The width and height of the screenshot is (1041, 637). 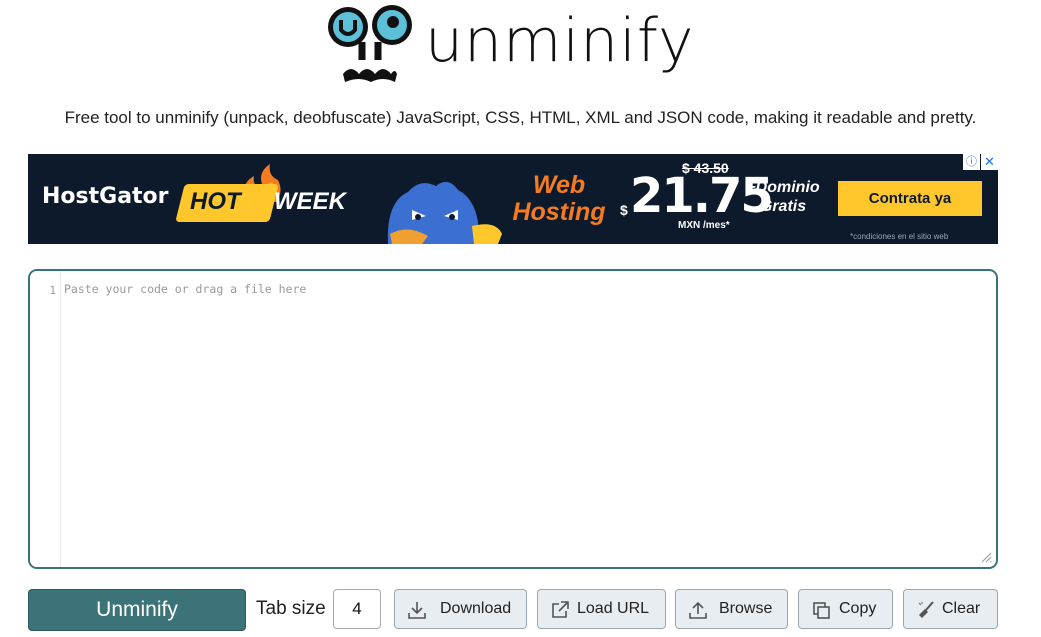 What do you see at coordinates (357, 609) in the screenshot?
I see `tab-size-input` at bounding box center [357, 609].